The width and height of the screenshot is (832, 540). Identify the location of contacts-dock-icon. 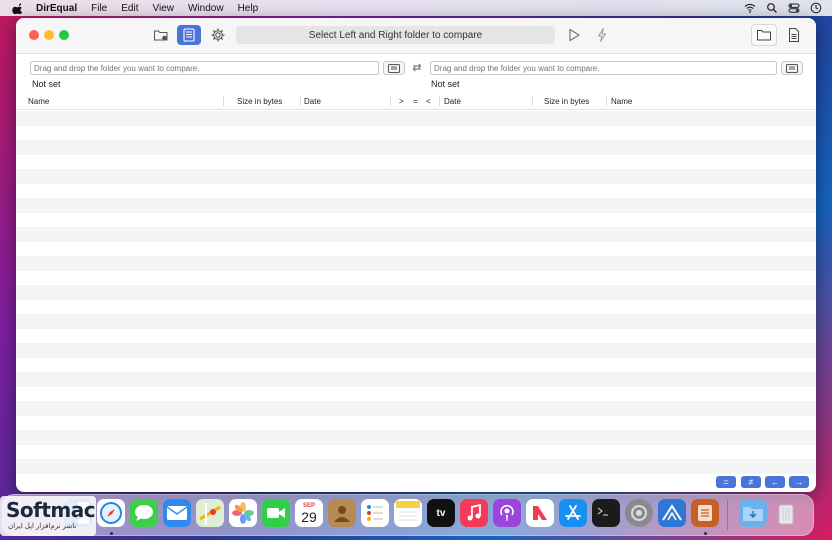
(342, 513).